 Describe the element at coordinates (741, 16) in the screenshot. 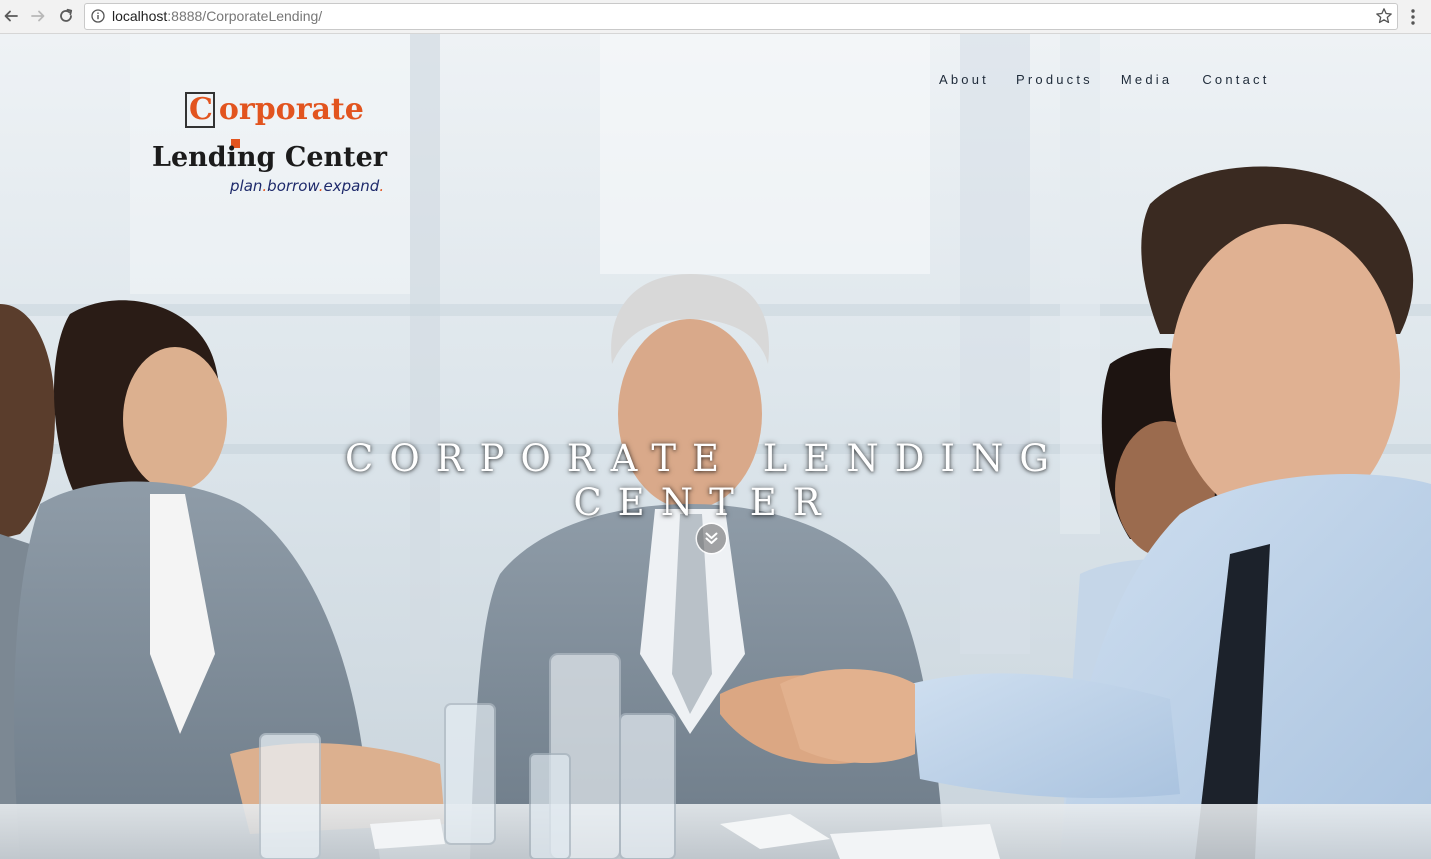

I see `address-bar: localhost:8888/CorporateLending/` at that location.